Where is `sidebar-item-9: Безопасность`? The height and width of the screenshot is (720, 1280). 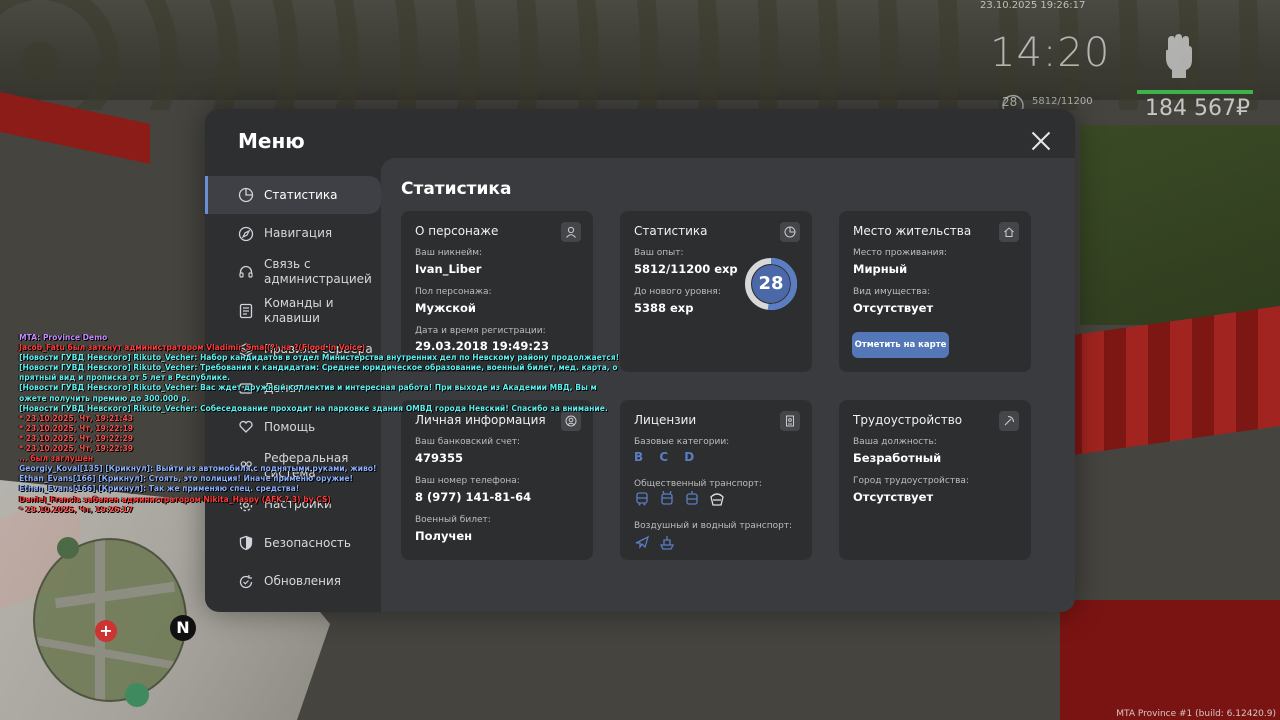 sidebar-item-9: Безопасность is located at coordinates (293, 543).